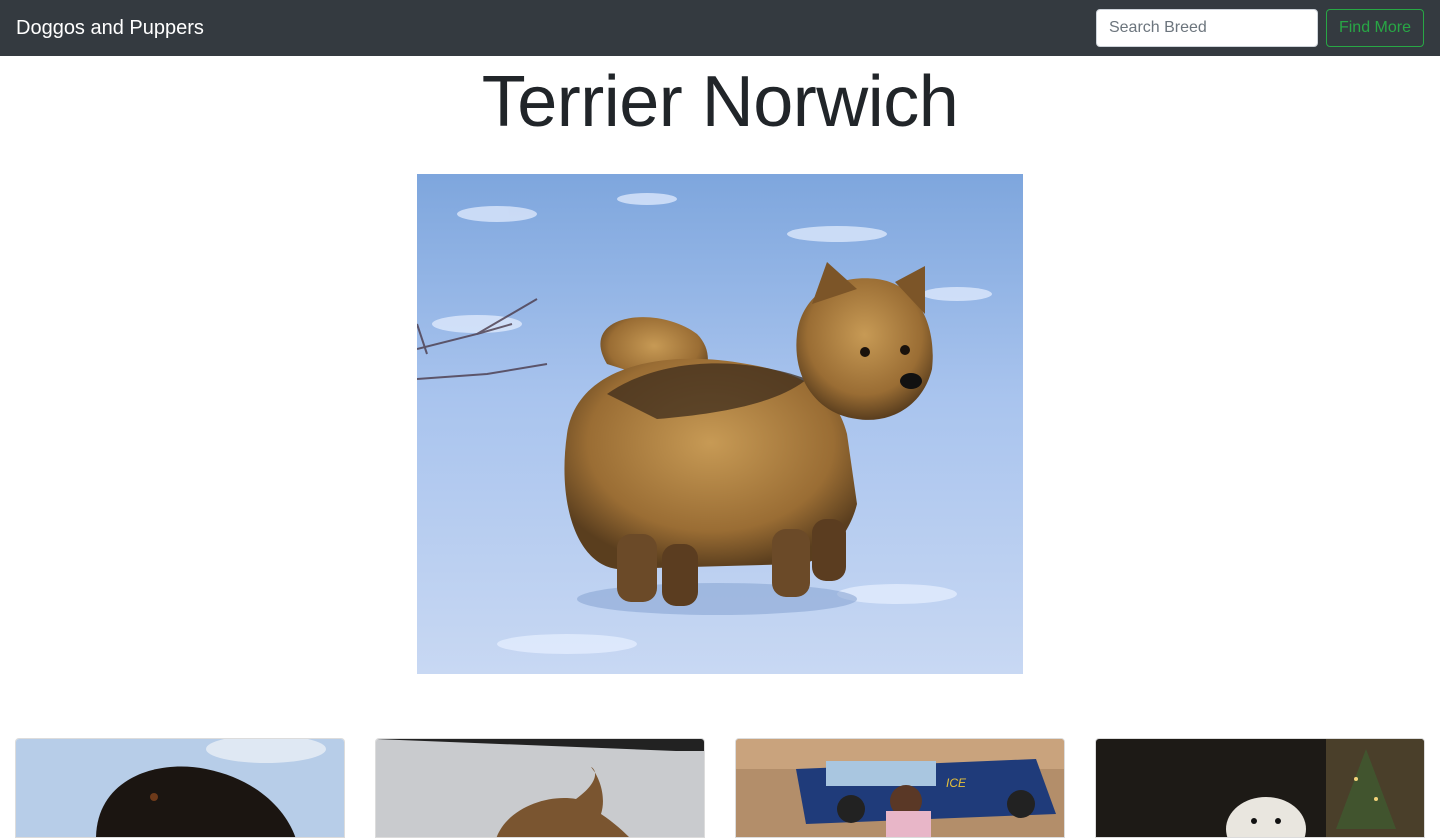 The width and height of the screenshot is (1440, 838). Describe the element at coordinates (900, 788) in the screenshot. I see `gallery-image-3: ICE` at that location.